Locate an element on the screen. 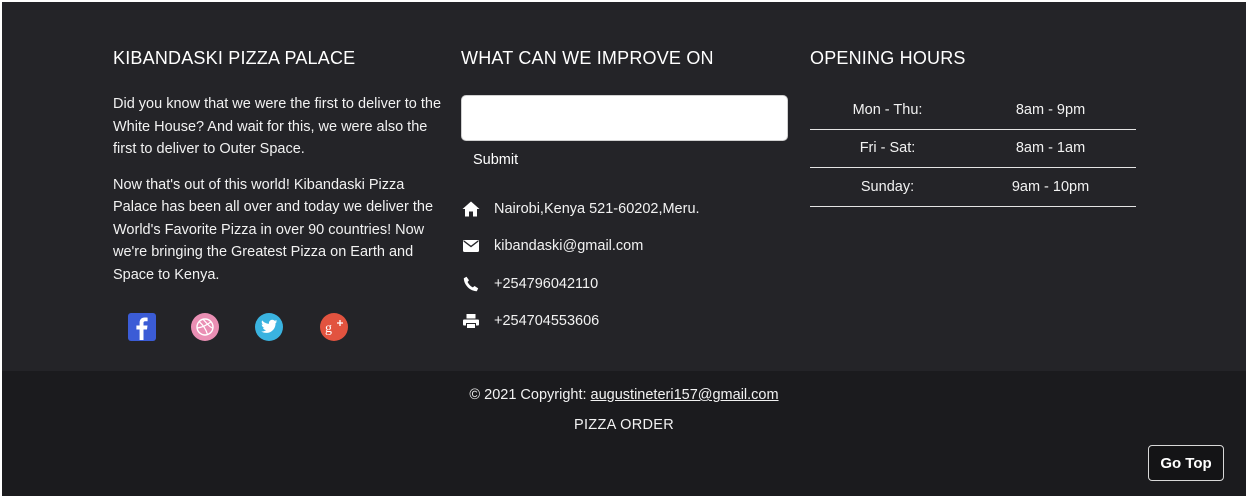  home-icon is located at coordinates (471, 209).